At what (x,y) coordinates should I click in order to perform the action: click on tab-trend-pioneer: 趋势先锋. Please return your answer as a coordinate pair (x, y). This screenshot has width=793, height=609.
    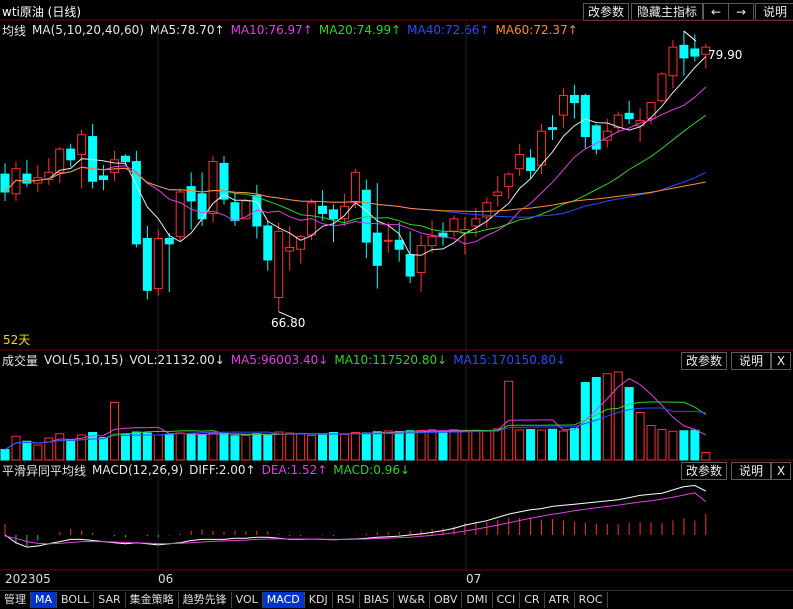
    Looking at the image, I should click on (205, 600).